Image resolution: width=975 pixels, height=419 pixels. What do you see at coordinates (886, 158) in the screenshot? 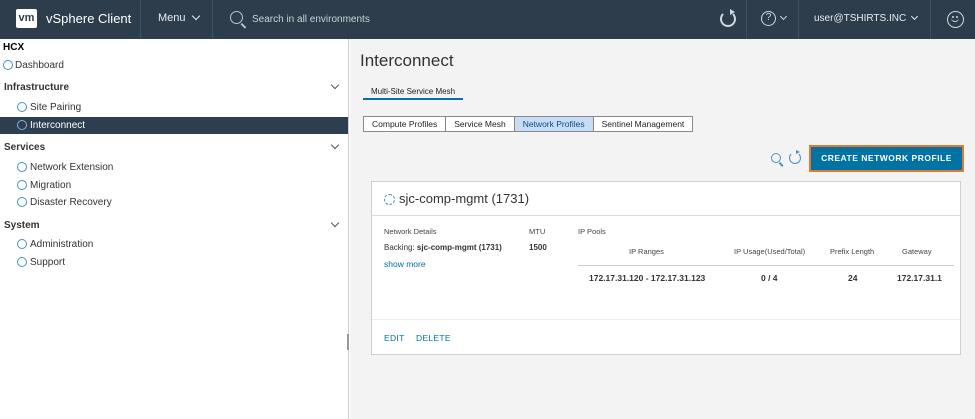
I see `create-network-profile-button: CREATE NETWORK PROFILE` at bounding box center [886, 158].